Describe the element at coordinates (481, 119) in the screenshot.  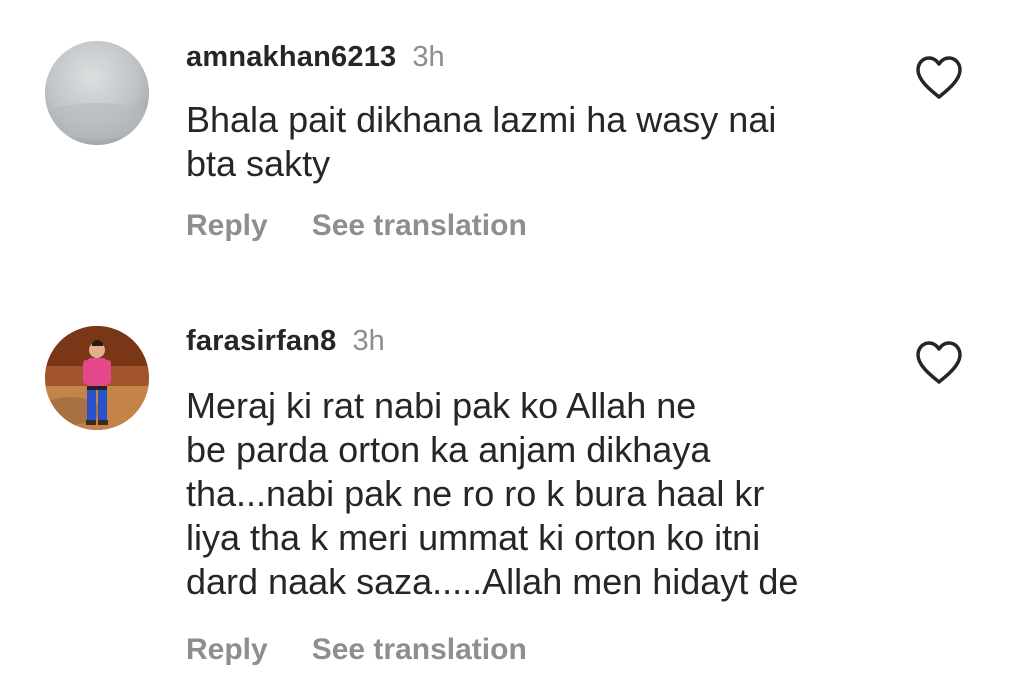
I see `comment-text-line: Bhala pait dikhana lazmi ha wasy nai` at that location.